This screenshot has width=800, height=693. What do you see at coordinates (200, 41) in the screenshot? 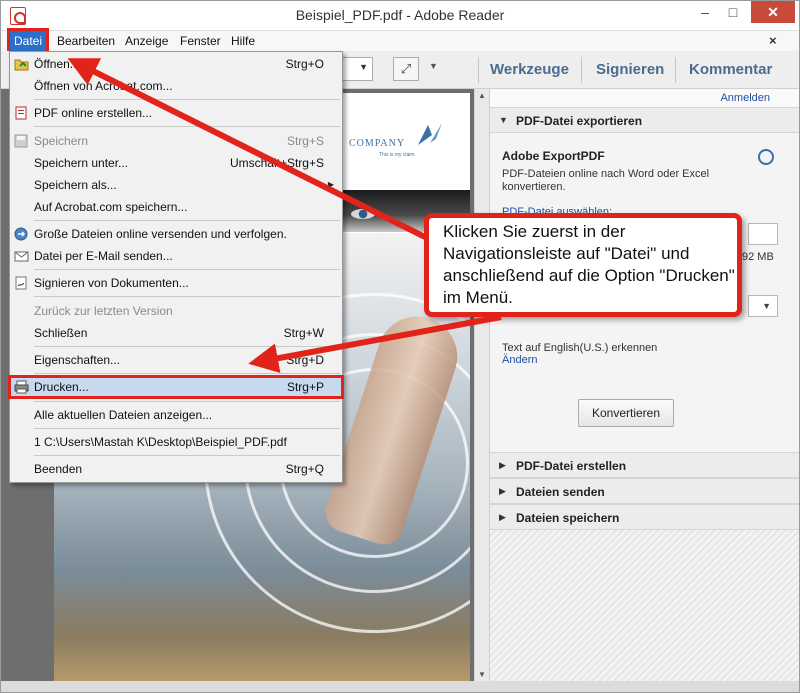
I see `menu-fenster: Fenster` at bounding box center [200, 41].